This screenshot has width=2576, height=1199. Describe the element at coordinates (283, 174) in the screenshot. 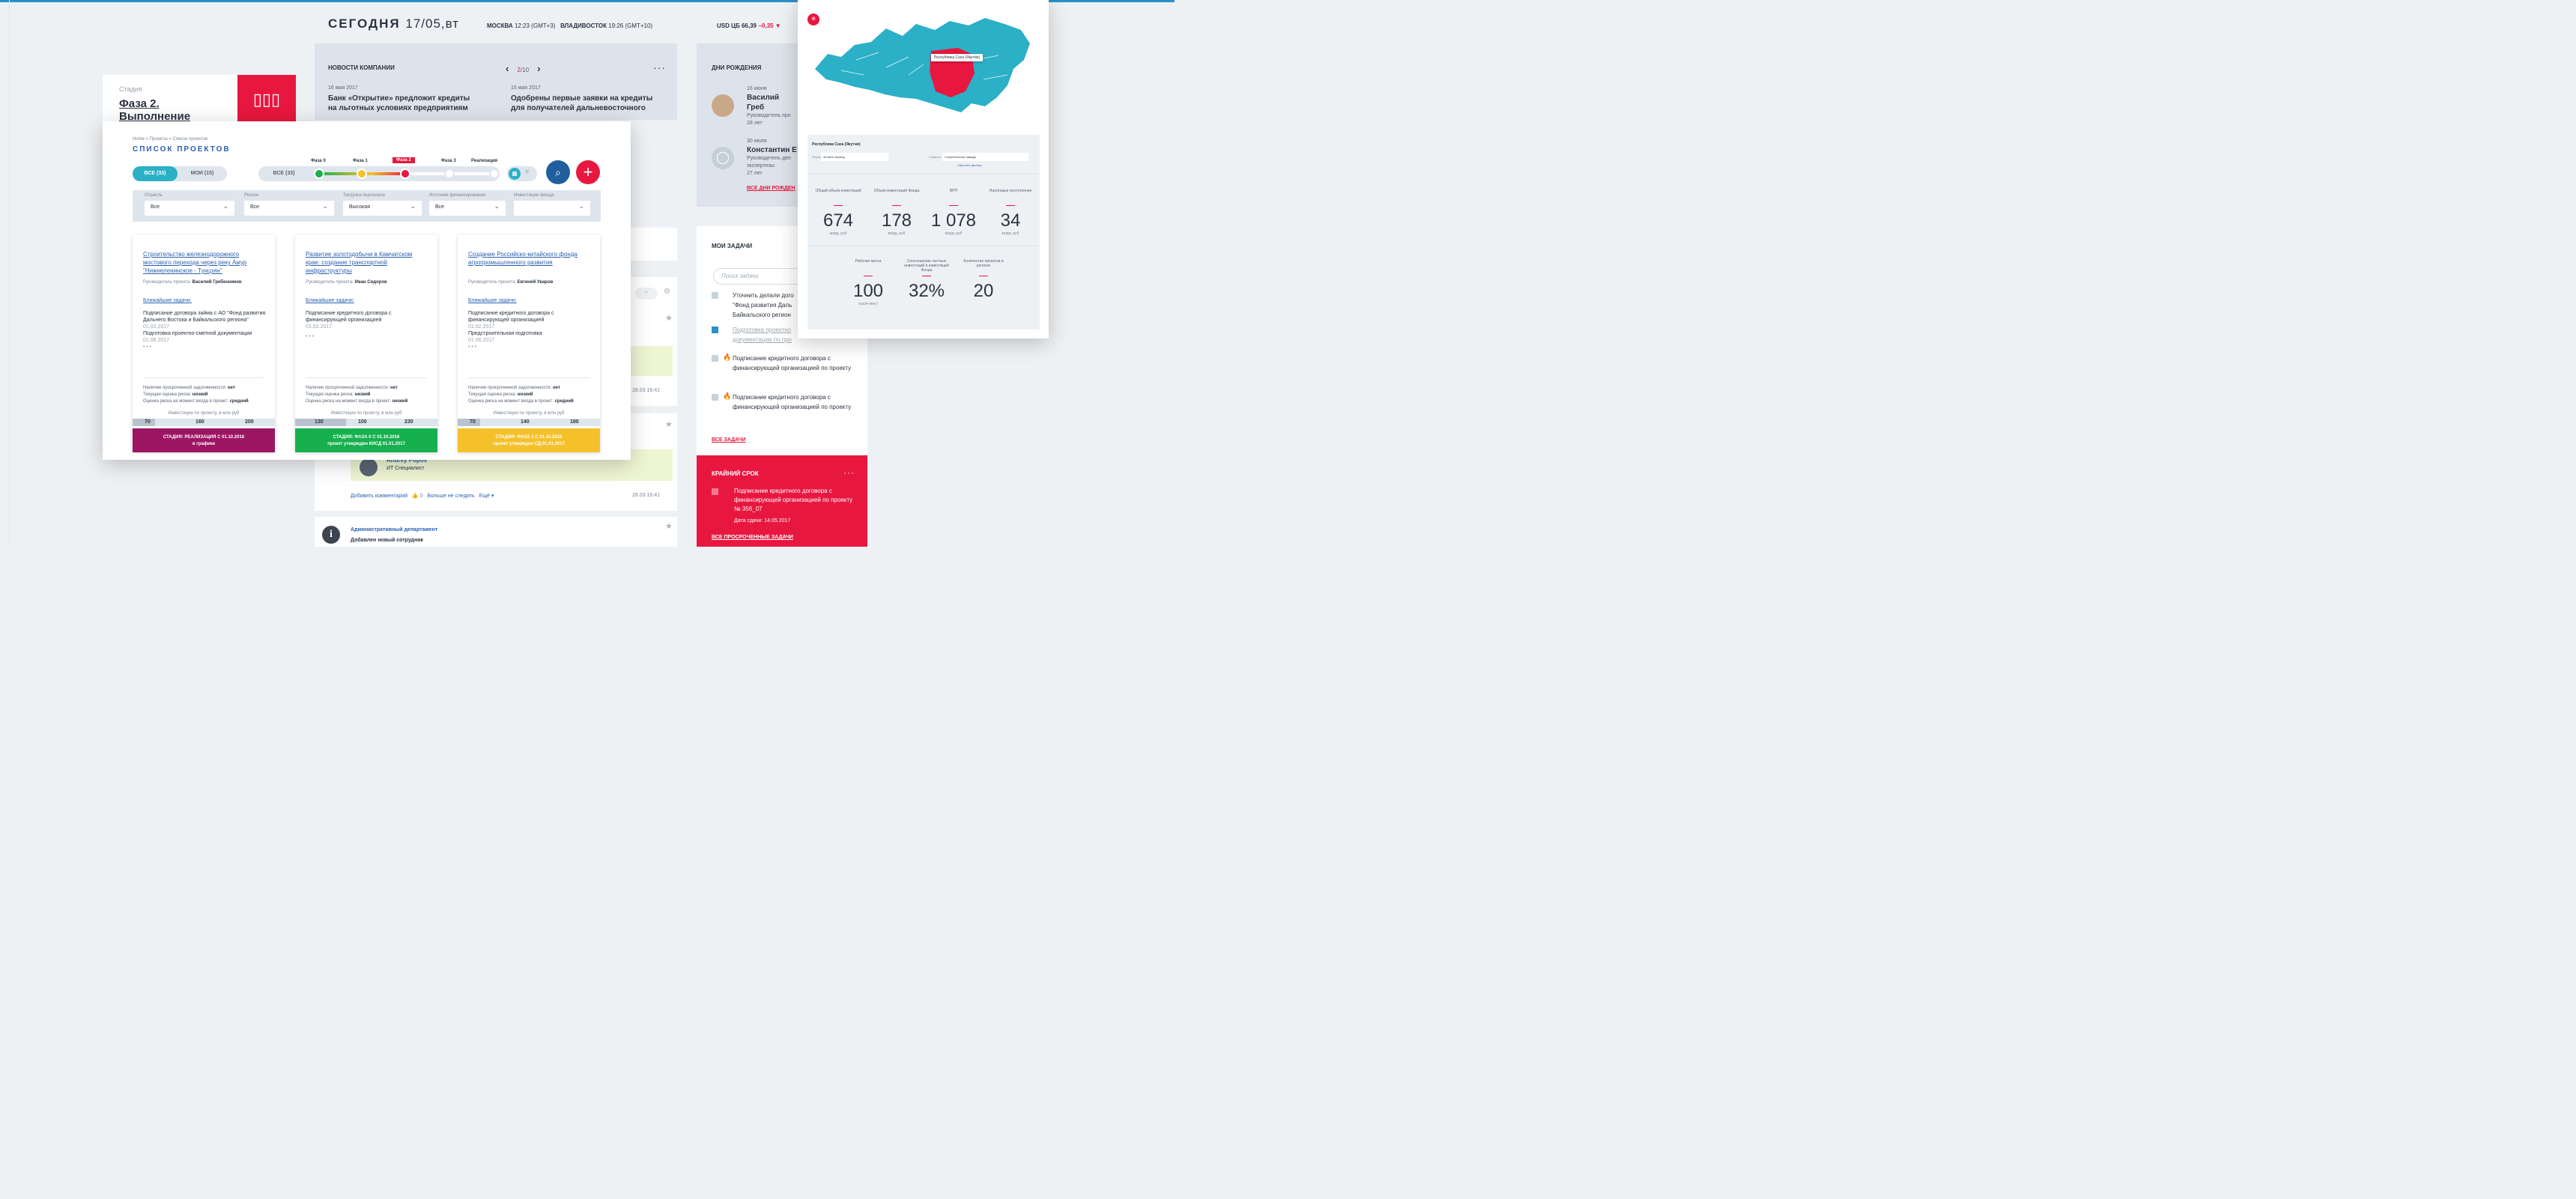

I see `phase-all: ВСЕ (33)` at that location.